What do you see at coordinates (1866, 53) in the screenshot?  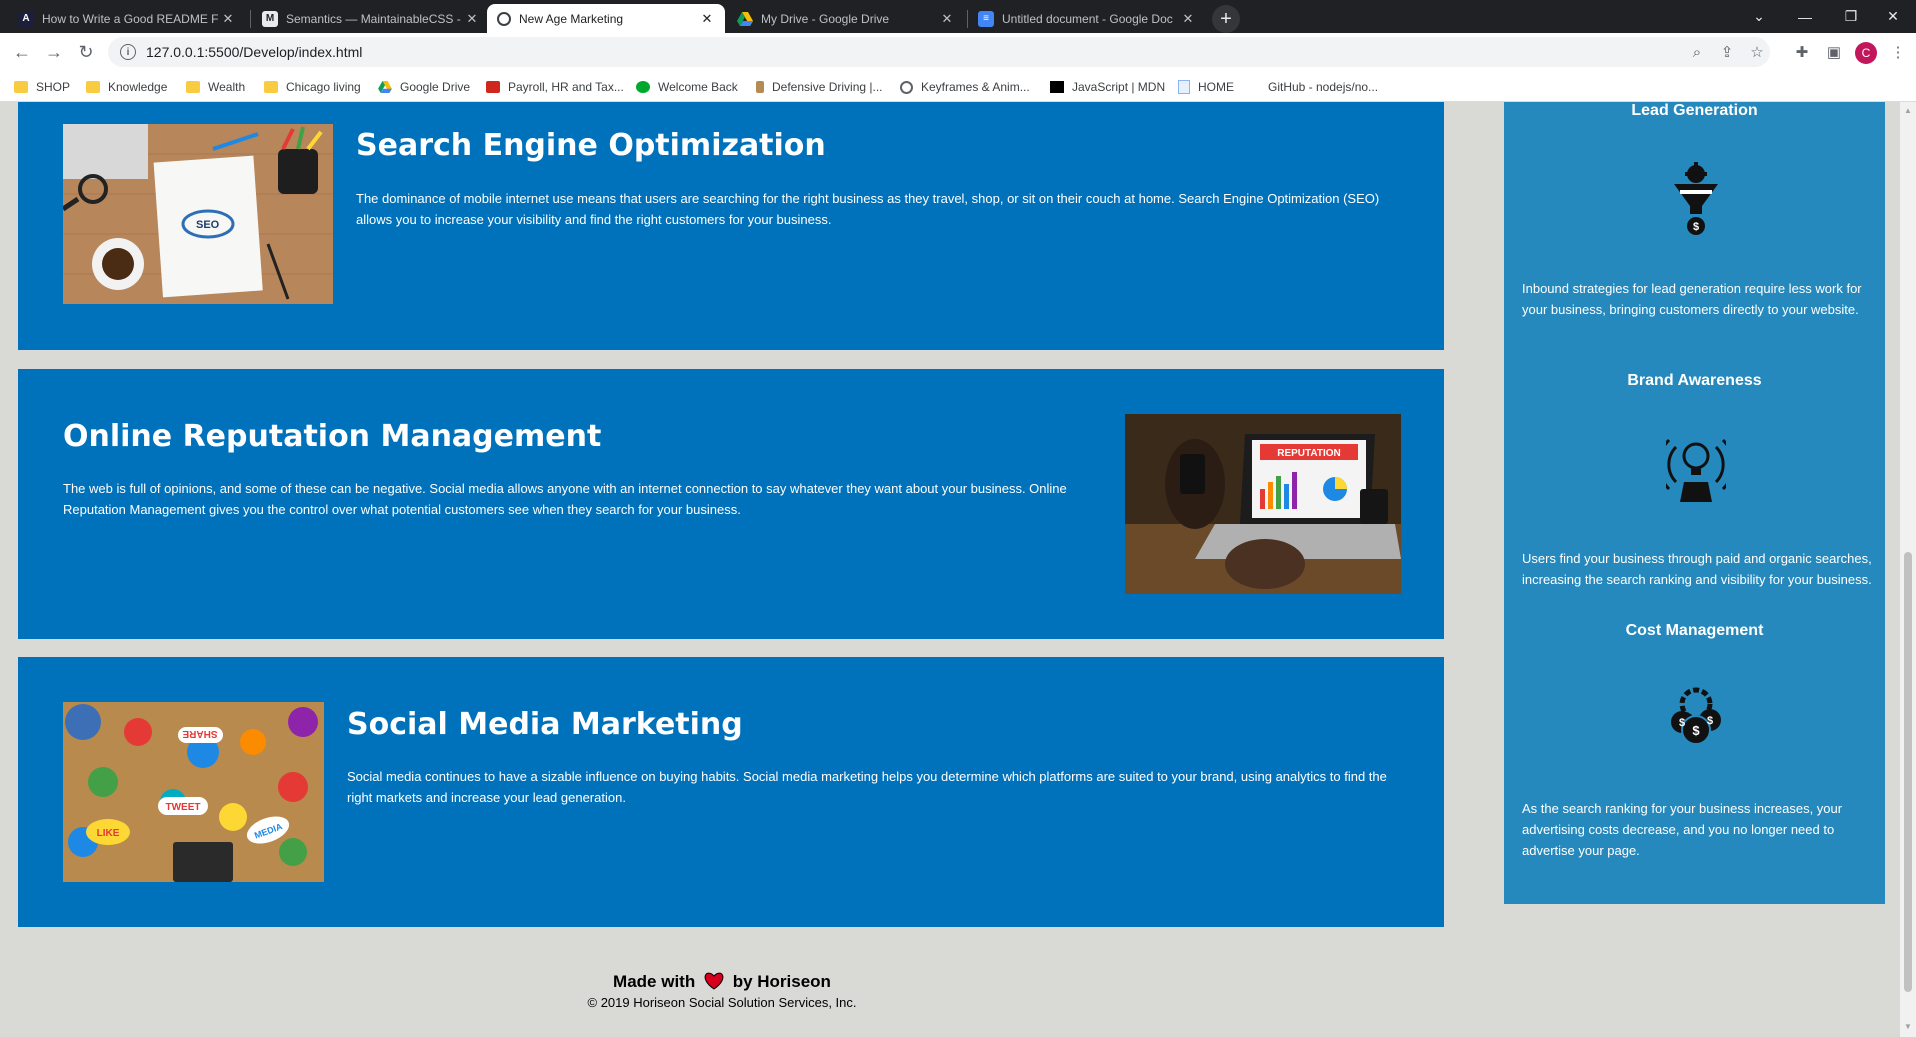 I see `avatar: C` at bounding box center [1866, 53].